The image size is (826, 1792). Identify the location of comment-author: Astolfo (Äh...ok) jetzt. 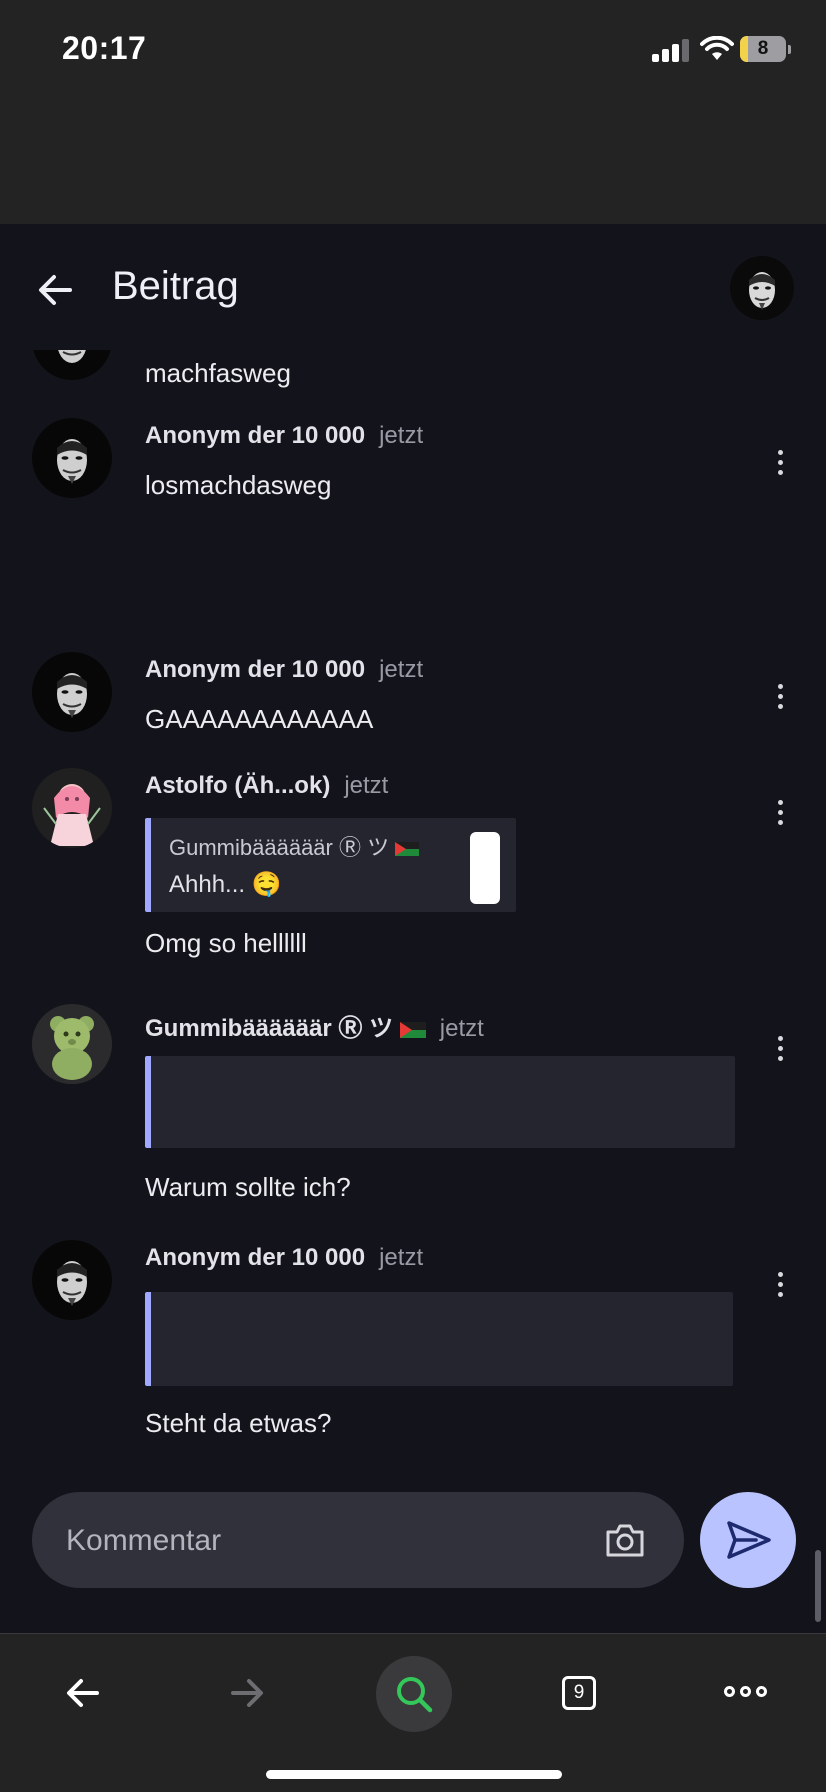
(266, 786).